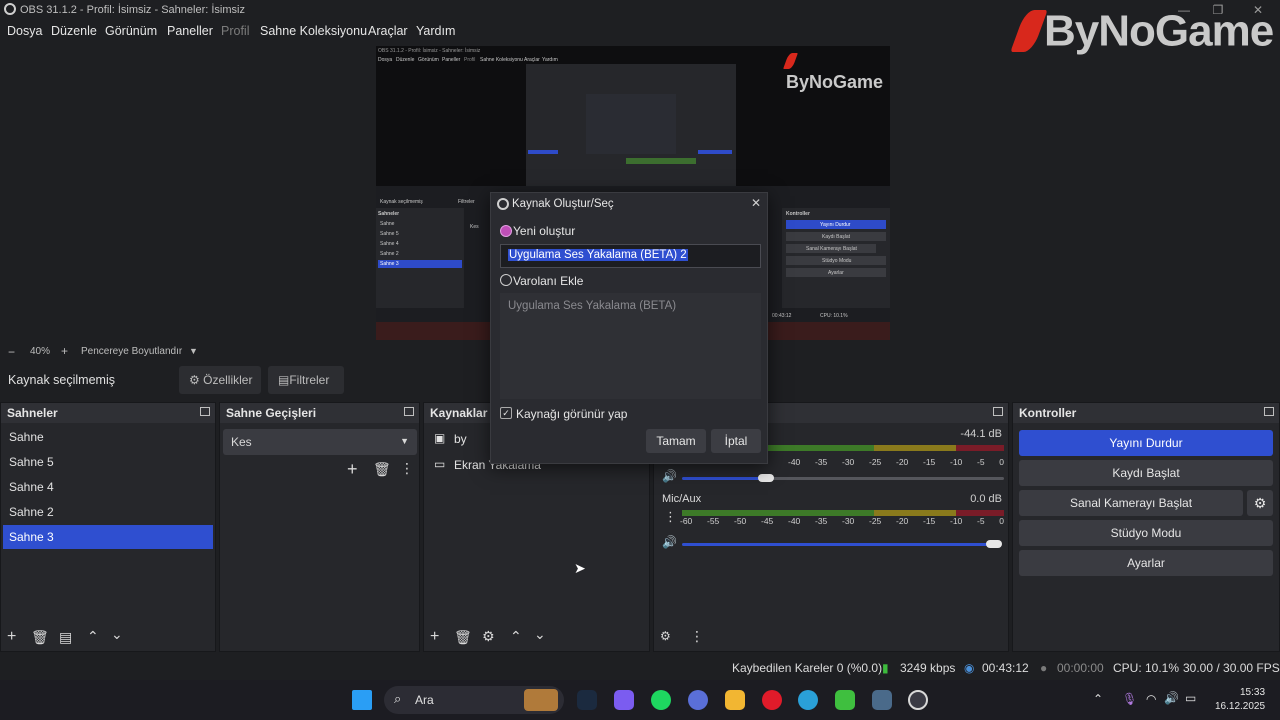 The height and width of the screenshot is (720, 1280). Describe the element at coordinates (994, 544) in the screenshot. I see `channel2-volume-knob` at that location.